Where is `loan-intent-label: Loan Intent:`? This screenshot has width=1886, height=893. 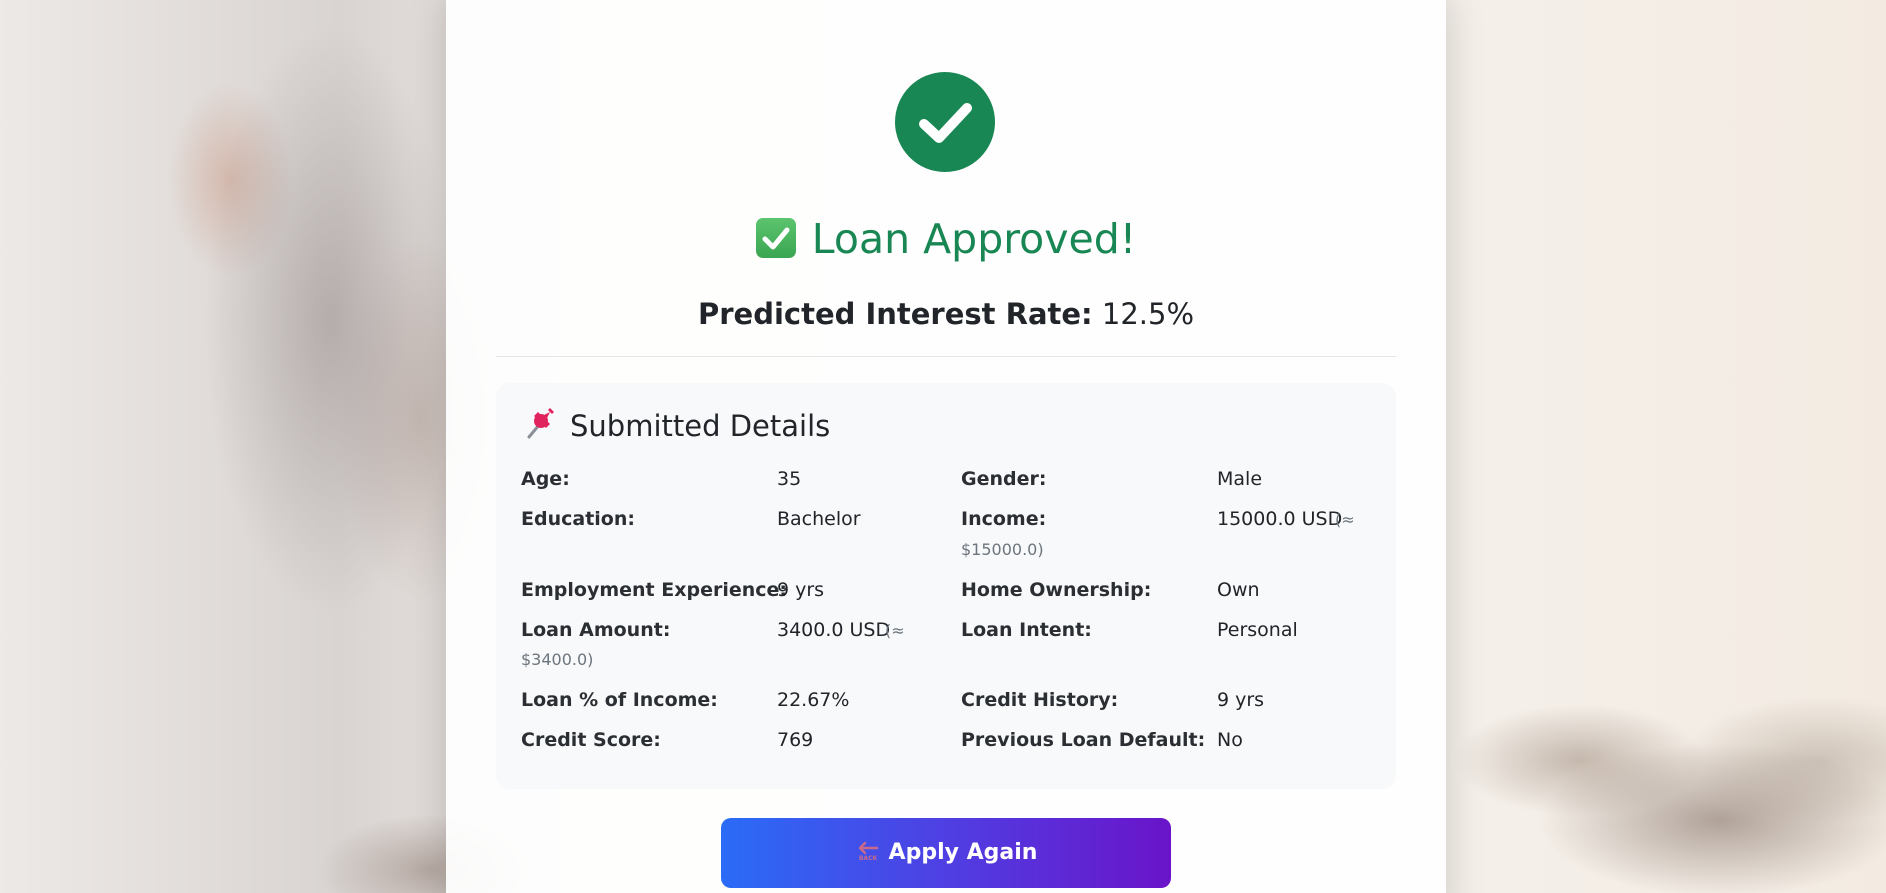 loan-intent-label: Loan Intent: is located at coordinates (1026, 630).